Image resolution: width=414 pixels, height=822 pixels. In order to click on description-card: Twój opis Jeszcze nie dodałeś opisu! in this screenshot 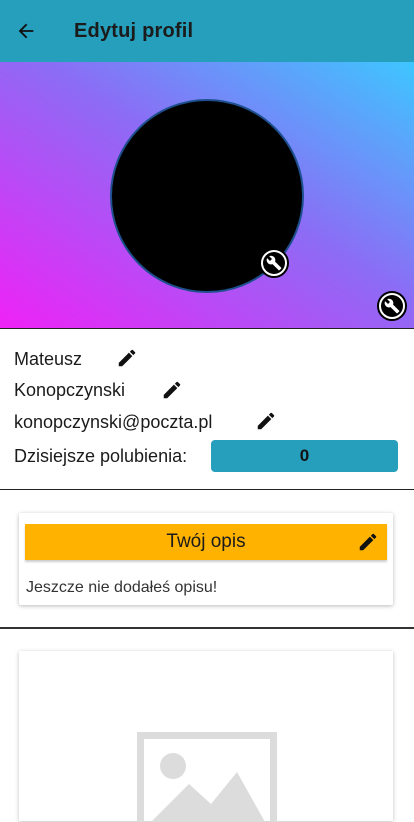, I will do `click(206, 559)`.